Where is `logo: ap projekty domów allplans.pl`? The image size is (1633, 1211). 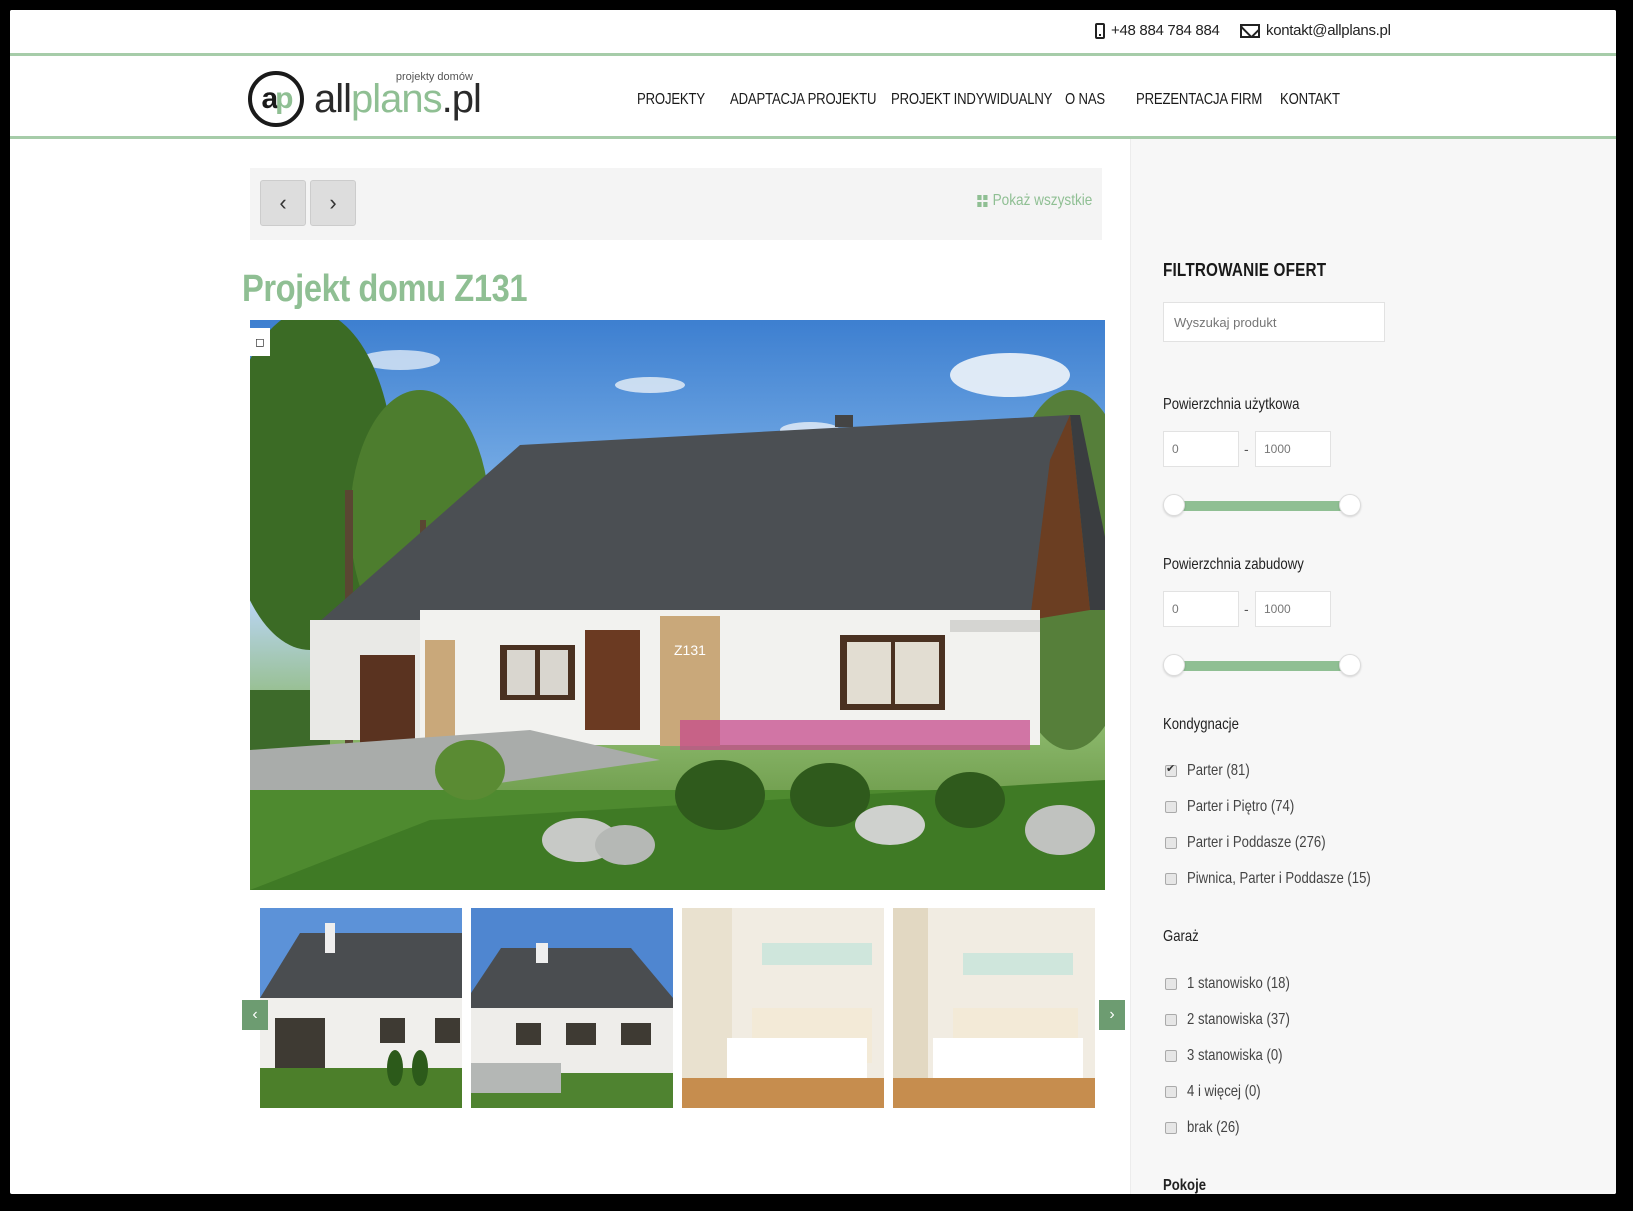 logo: ap projekty domów allplans.pl is located at coordinates (365, 99).